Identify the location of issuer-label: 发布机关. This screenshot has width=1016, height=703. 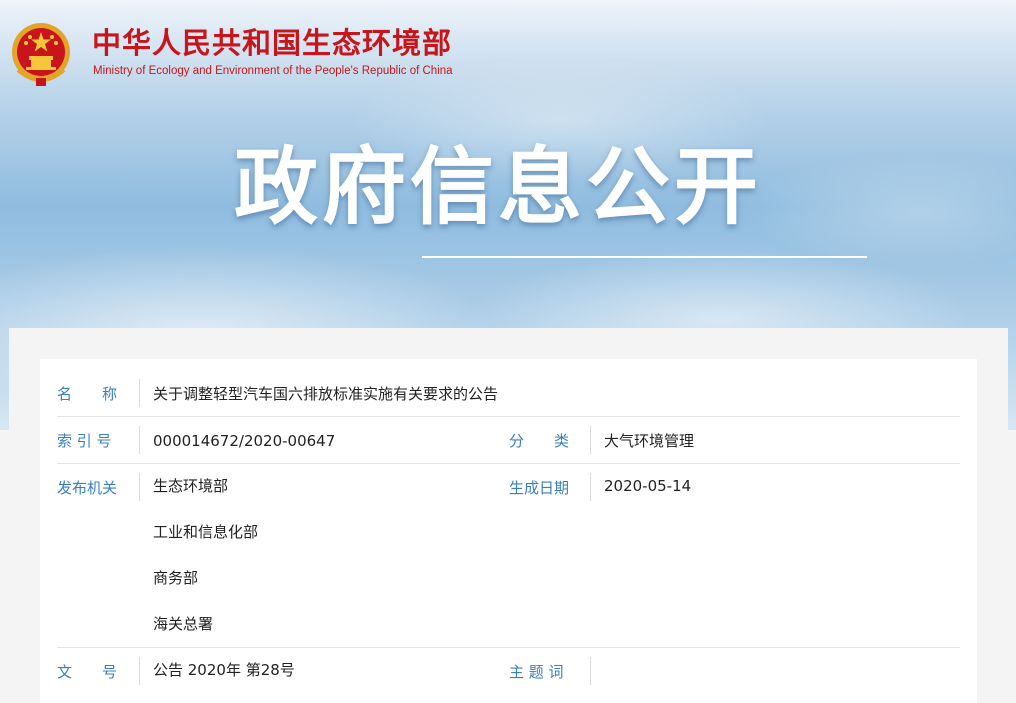
(87, 488).